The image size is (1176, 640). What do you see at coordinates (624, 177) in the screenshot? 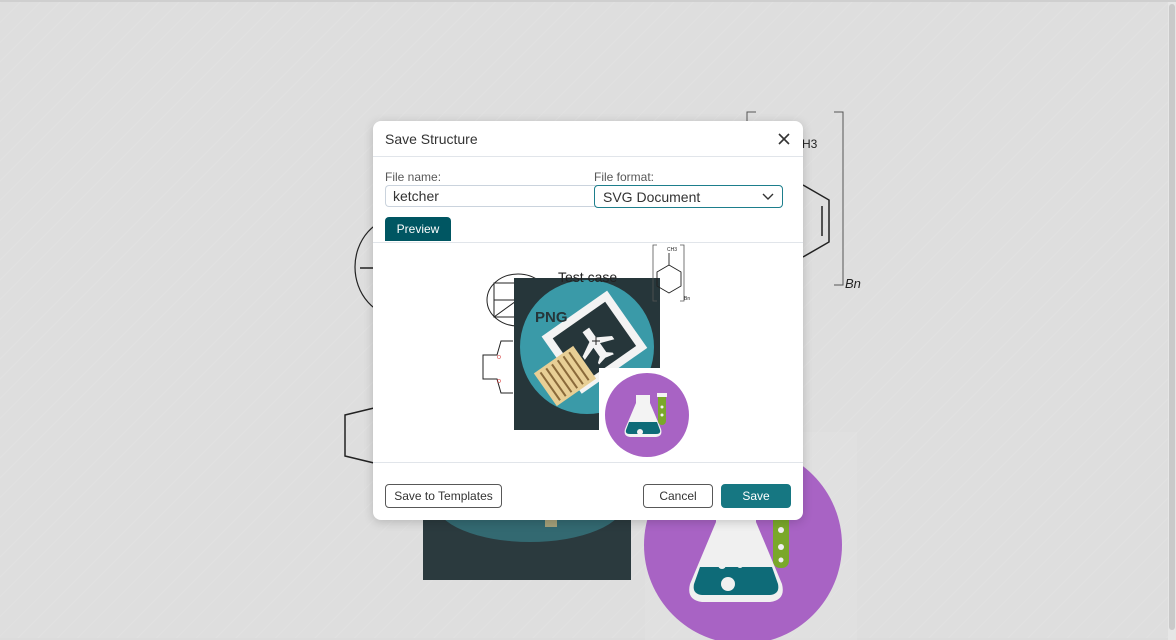
I see `file-format-label: File format:` at bounding box center [624, 177].